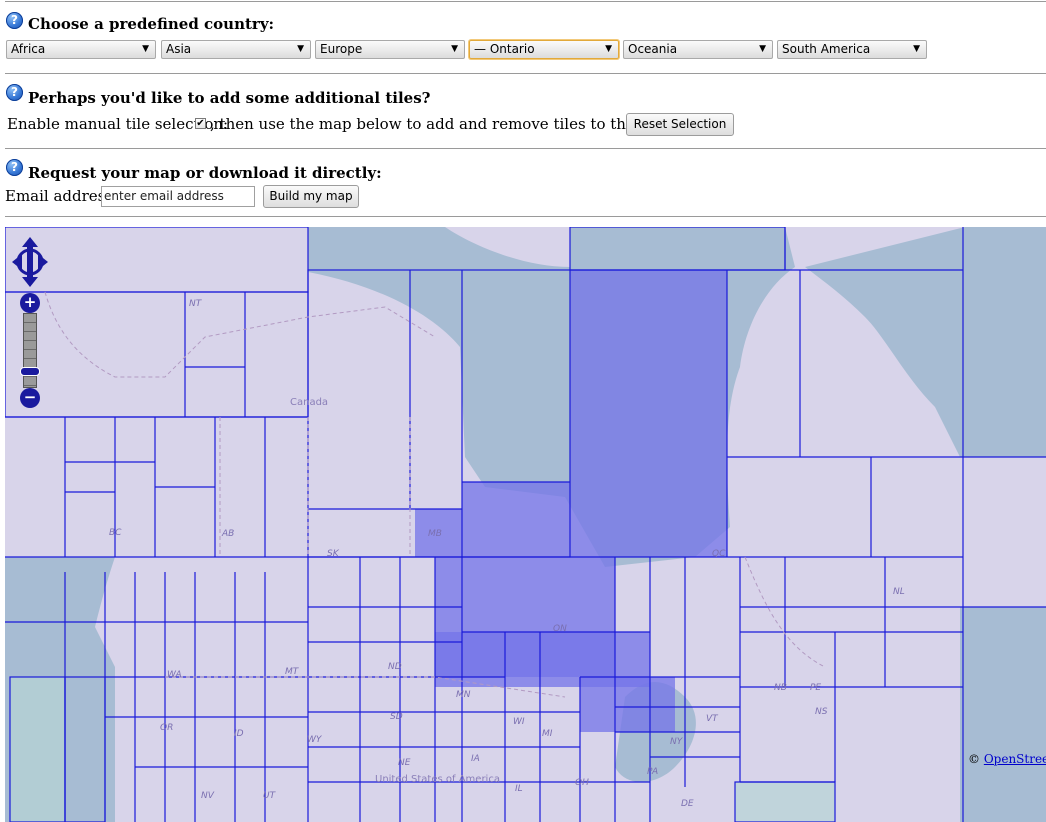 The height and width of the screenshot is (822, 1046). I want to click on reset-selection-button: Reset Selection, so click(680, 124).